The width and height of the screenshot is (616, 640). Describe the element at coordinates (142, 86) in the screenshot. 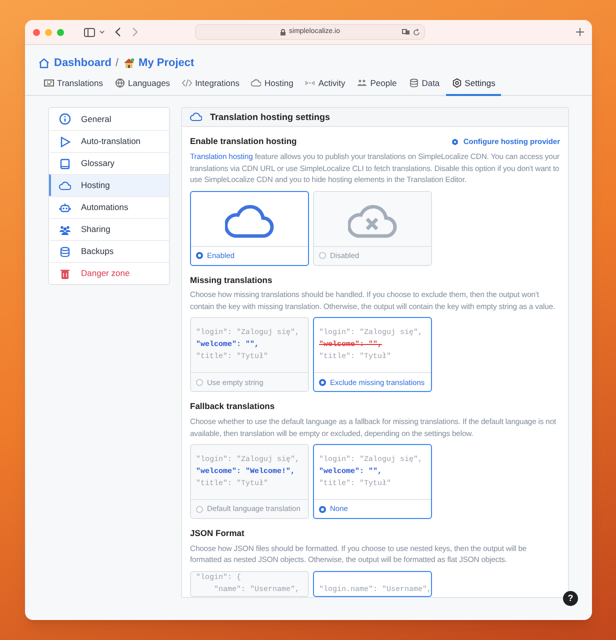

I see `tab: Languages` at that location.